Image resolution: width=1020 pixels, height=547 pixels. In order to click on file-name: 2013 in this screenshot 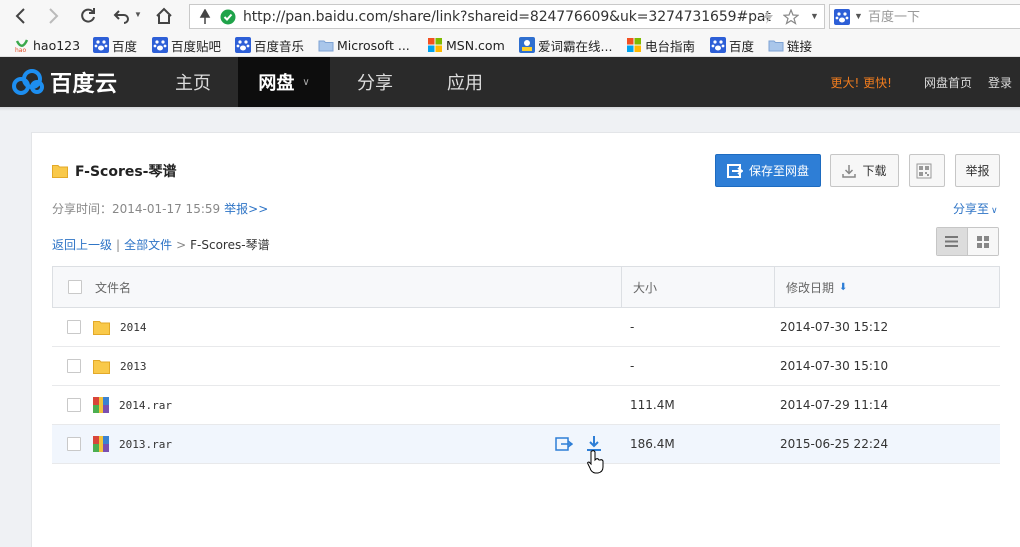, I will do `click(133, 366)`.